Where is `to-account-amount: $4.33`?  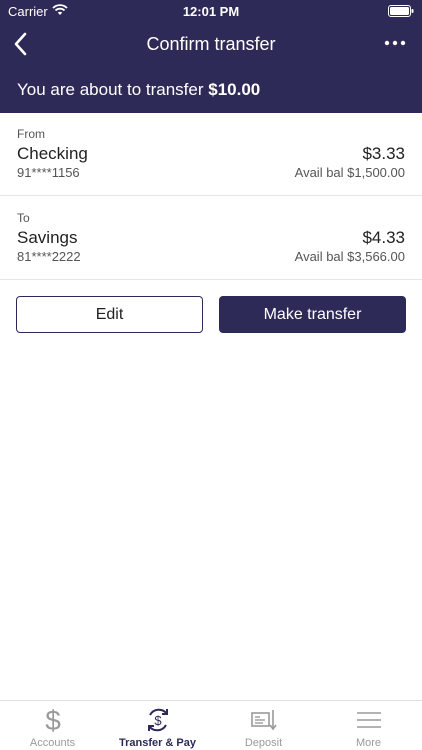 to-account-amount: $4.33 is located at coordinates (383, 237).